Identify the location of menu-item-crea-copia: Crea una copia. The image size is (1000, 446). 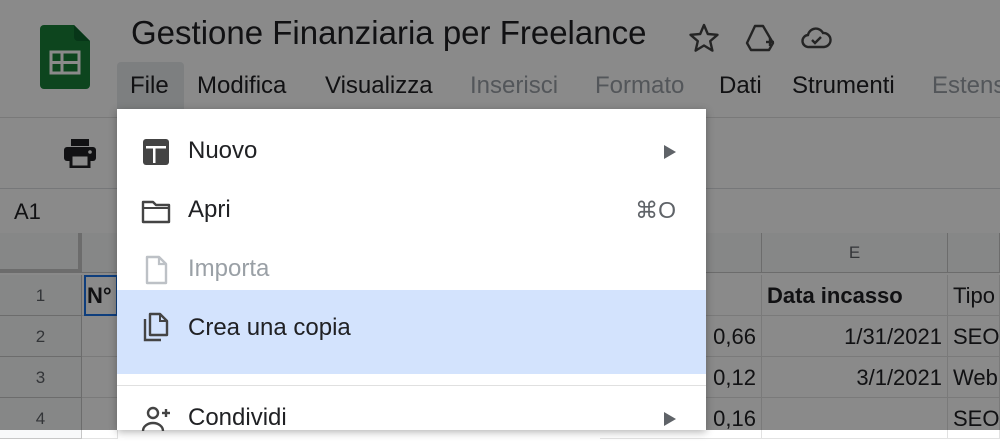
(411, 332).